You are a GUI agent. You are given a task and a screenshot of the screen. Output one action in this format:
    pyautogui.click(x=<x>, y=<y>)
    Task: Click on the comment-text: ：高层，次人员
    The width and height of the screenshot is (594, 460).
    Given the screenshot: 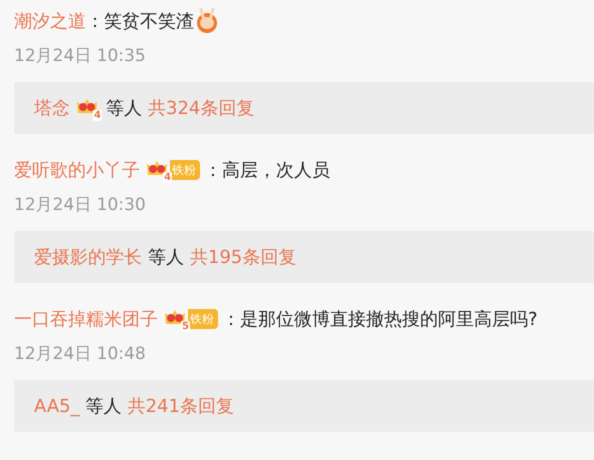 What is the action you would take?
    pyautogui.click(x=267, y=170)
    